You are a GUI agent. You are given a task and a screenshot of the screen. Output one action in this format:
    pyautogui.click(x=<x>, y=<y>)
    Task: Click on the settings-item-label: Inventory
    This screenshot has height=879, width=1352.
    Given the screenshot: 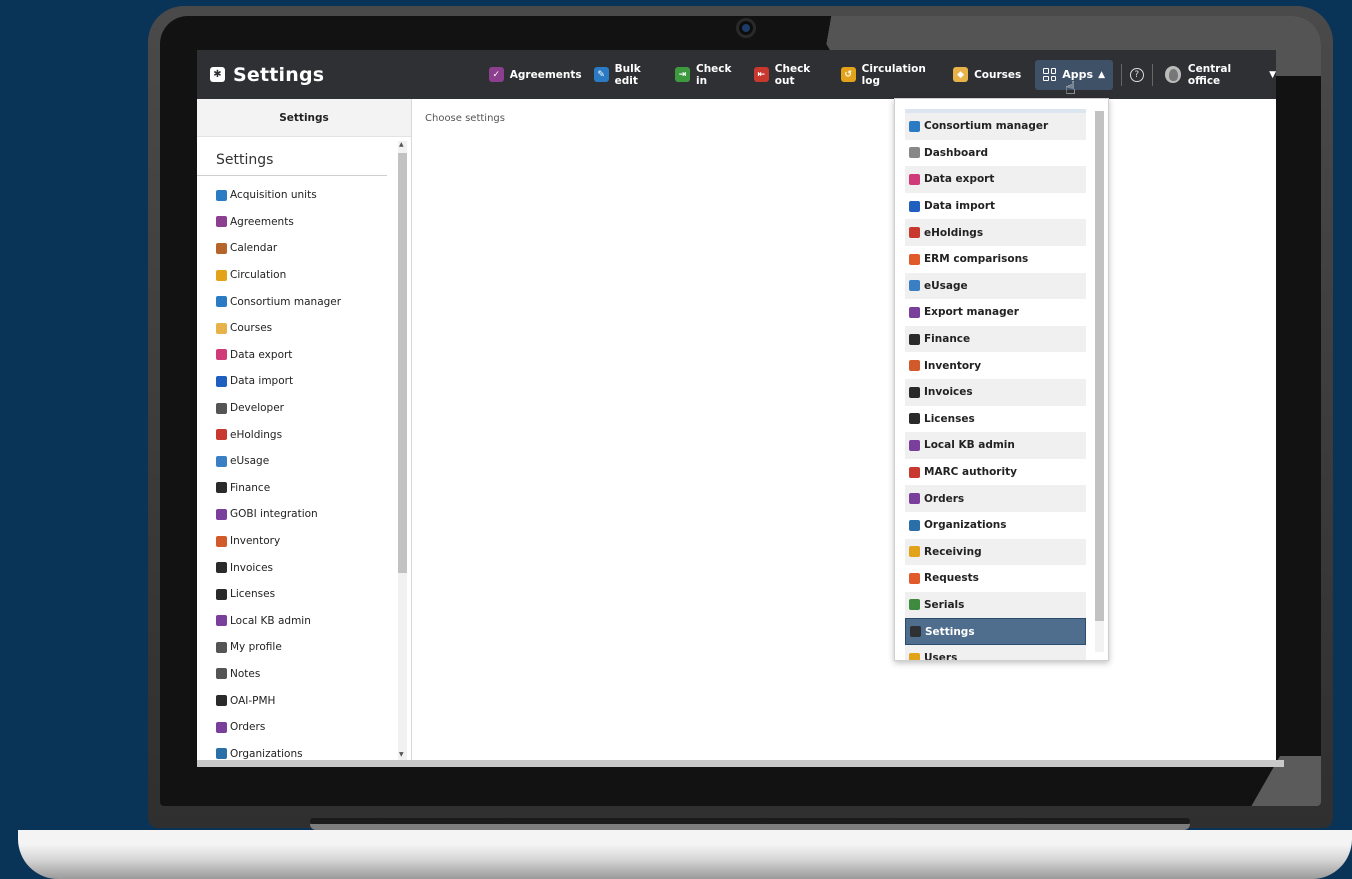 What is the action you would take?
    pyautogui.click(x=255, y=541)
    